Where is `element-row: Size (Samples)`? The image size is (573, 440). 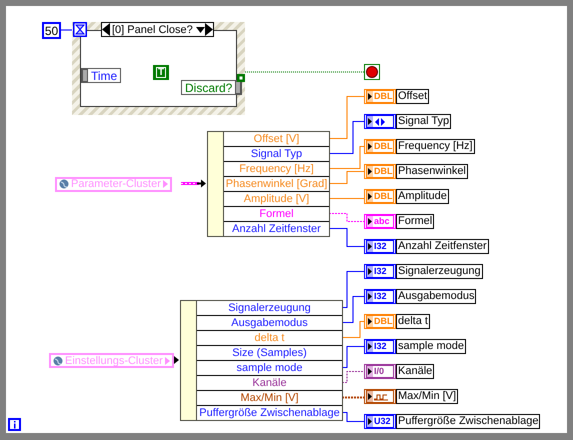
element-row: Size (Samples) is located at coordinates (269, 353).